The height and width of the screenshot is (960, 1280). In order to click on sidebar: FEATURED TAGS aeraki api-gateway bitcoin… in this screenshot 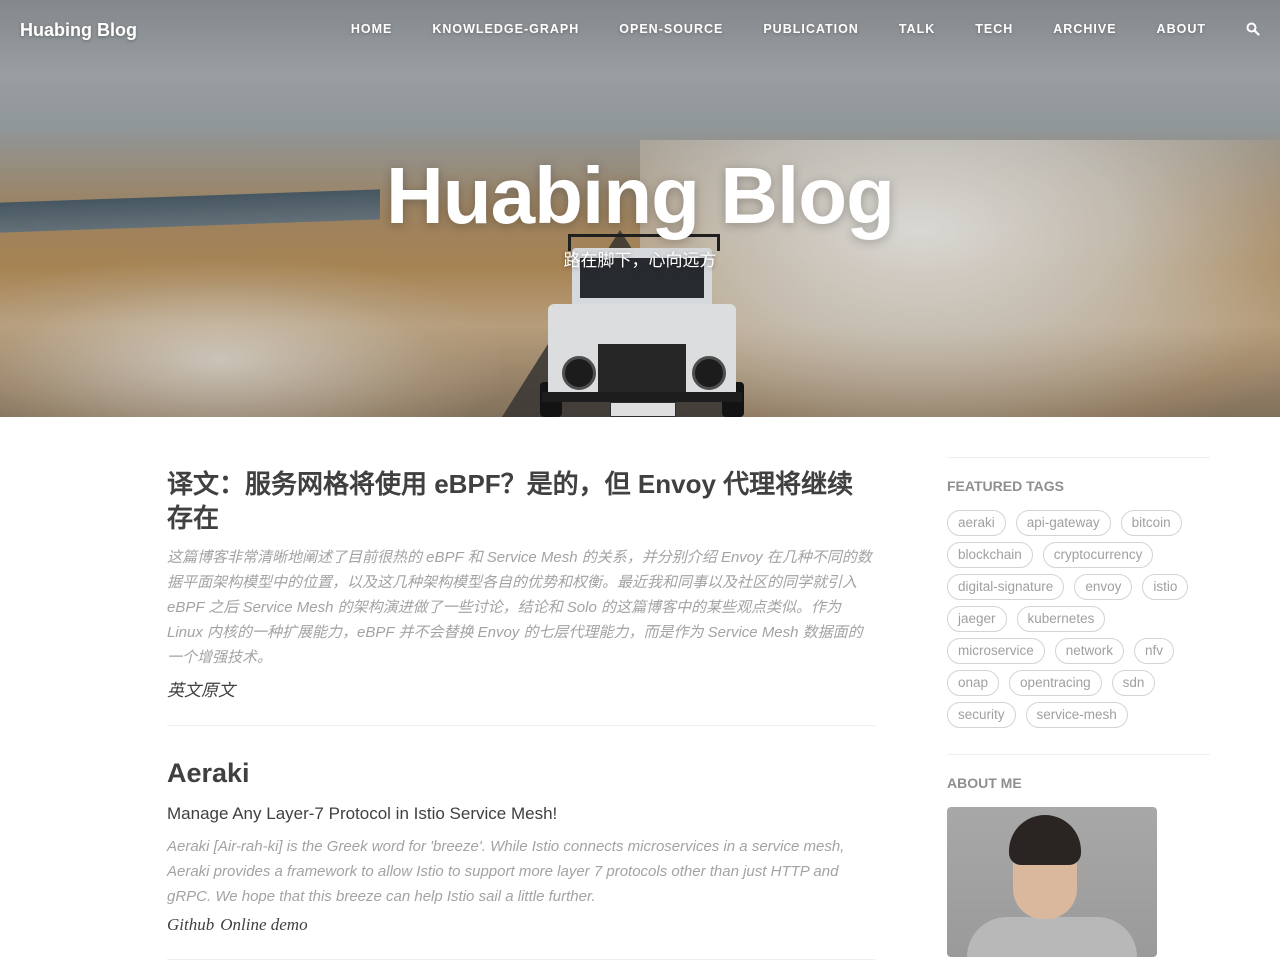, I will do `click(1078, 707)`.